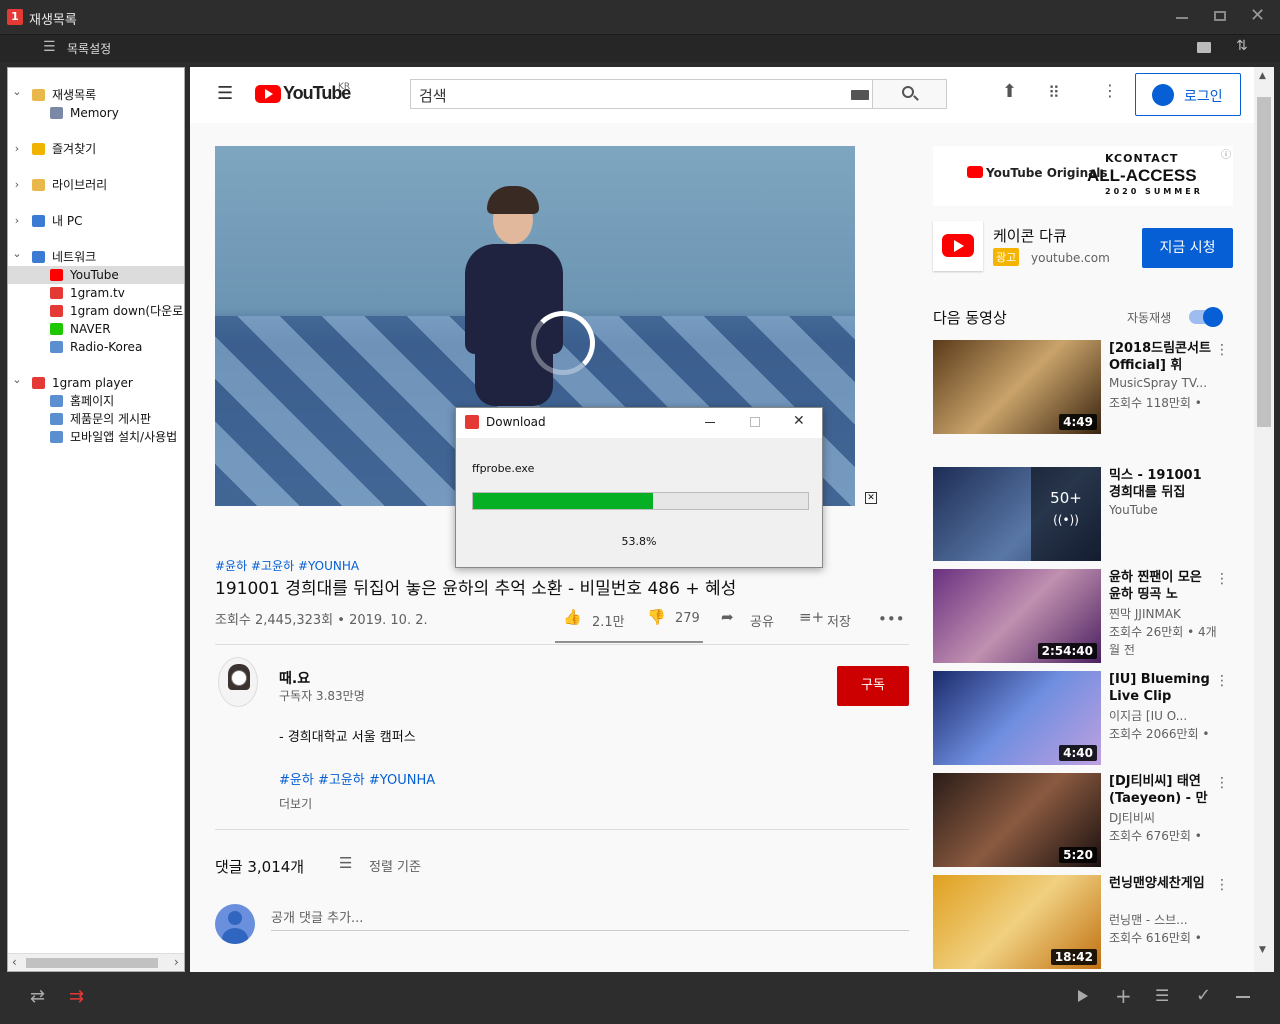 This screenshot has height=1024, width=1280. I want to click on more-actions-icon: •••, so click(891, 619).